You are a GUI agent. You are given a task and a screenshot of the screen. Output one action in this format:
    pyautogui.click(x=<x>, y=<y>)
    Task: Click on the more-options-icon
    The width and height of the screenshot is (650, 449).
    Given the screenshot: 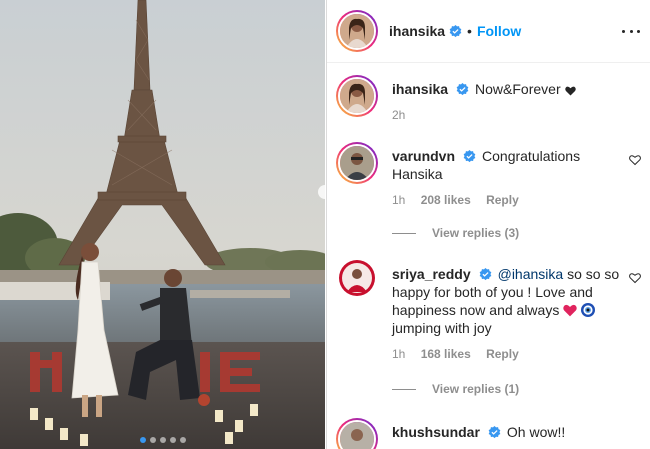 What is the action you would take?
    pyautogui.click(x=631, y=31)
    